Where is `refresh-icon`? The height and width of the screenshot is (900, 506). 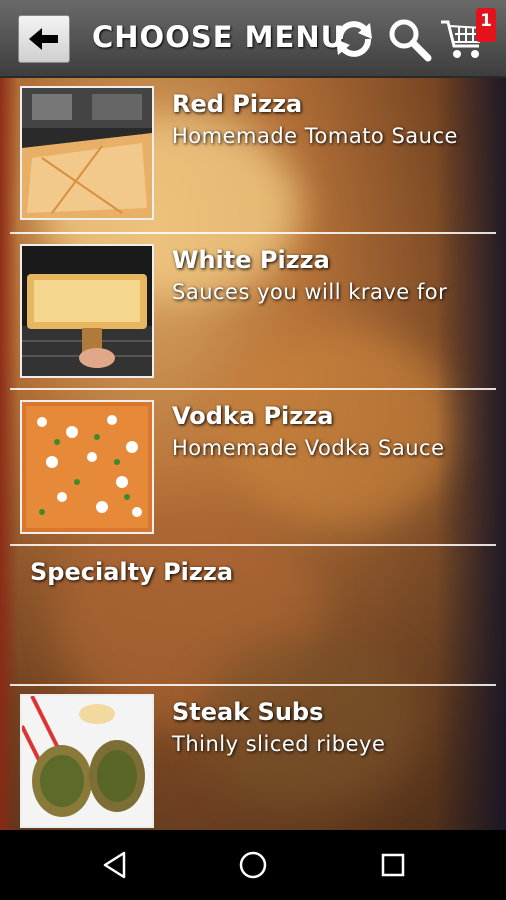 refresh-icon is located at coordinates (354, 39).